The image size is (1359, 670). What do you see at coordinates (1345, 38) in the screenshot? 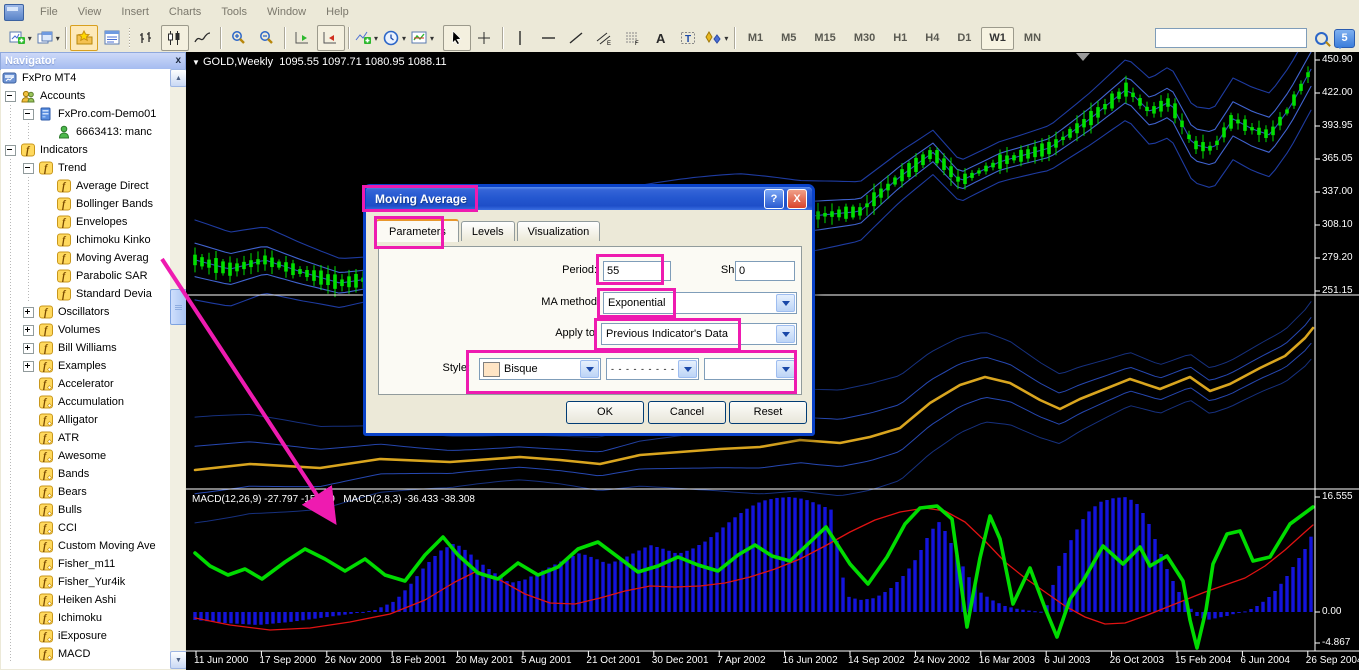
I see `notifications-badge: 5` at bounding box center [1345, 38].